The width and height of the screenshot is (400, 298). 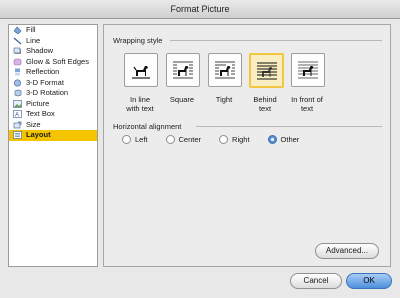 I want to click on fill-icon, so click(x=17, y=30).